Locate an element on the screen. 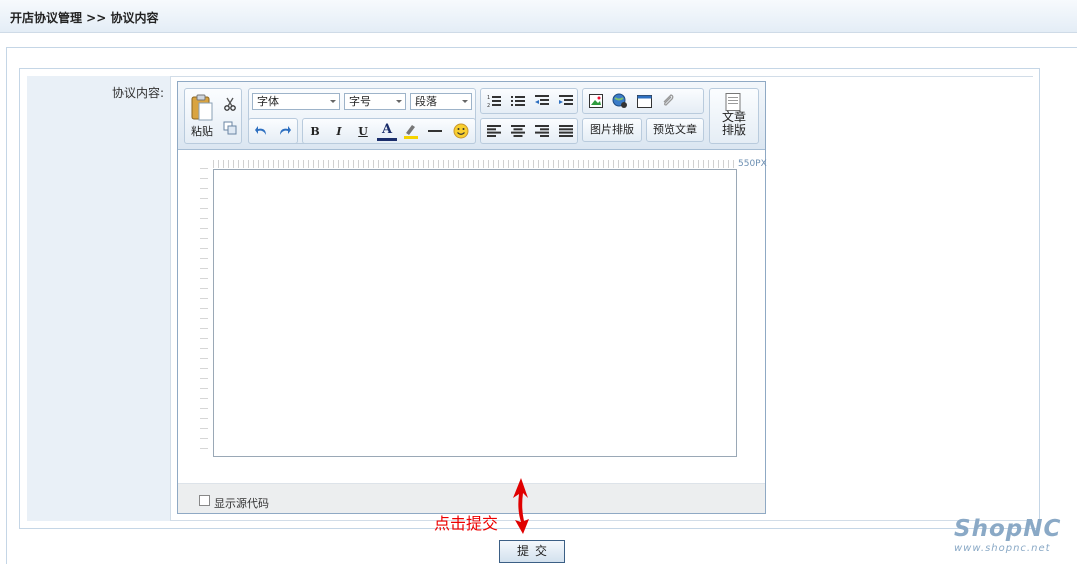 The image size is (1077, 564). align-center-button is located at coordinates (518, 131).